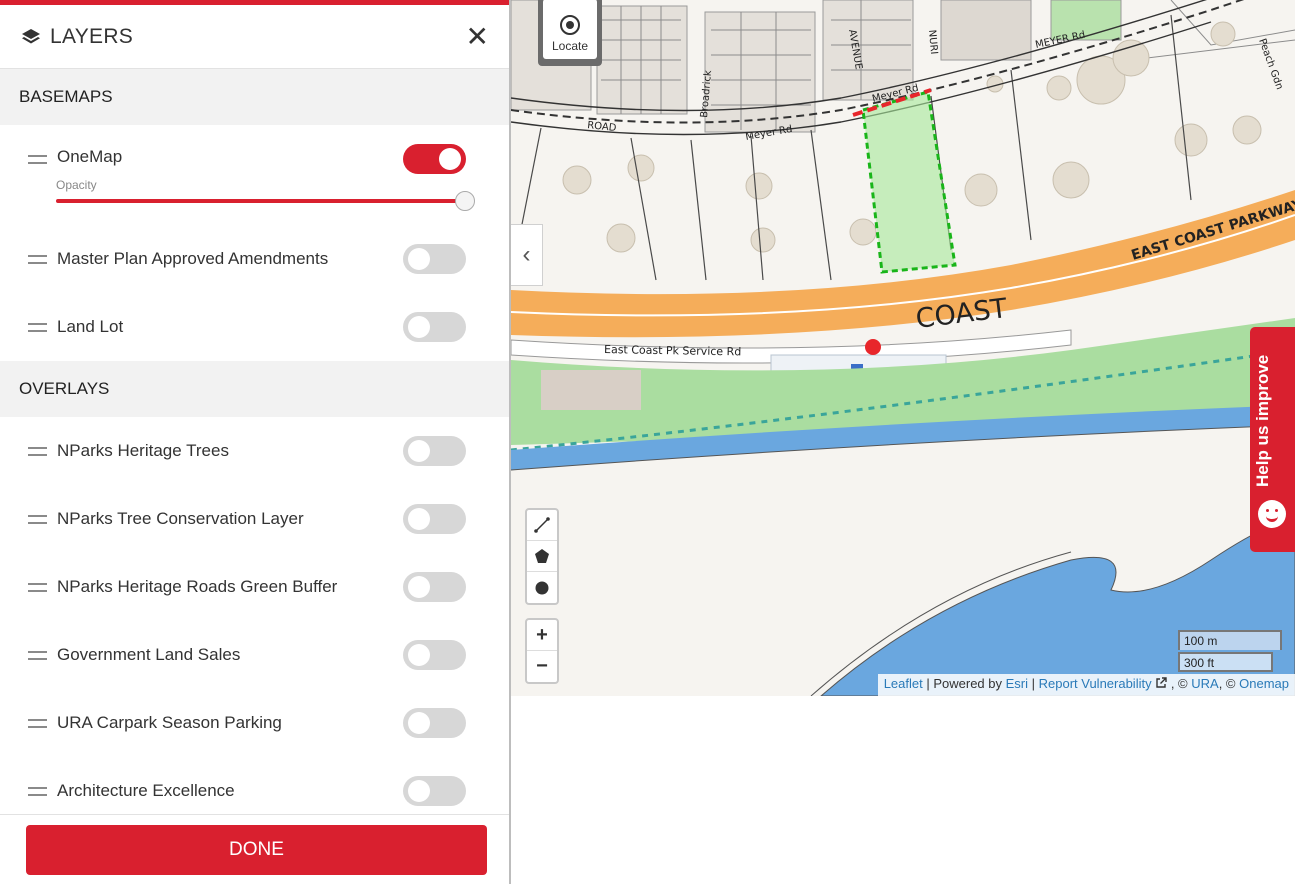 The image size is (1295, 884). Describe the element at coordinates (932, 42) in the screenshot. I see `road-label: NURI` at that location.